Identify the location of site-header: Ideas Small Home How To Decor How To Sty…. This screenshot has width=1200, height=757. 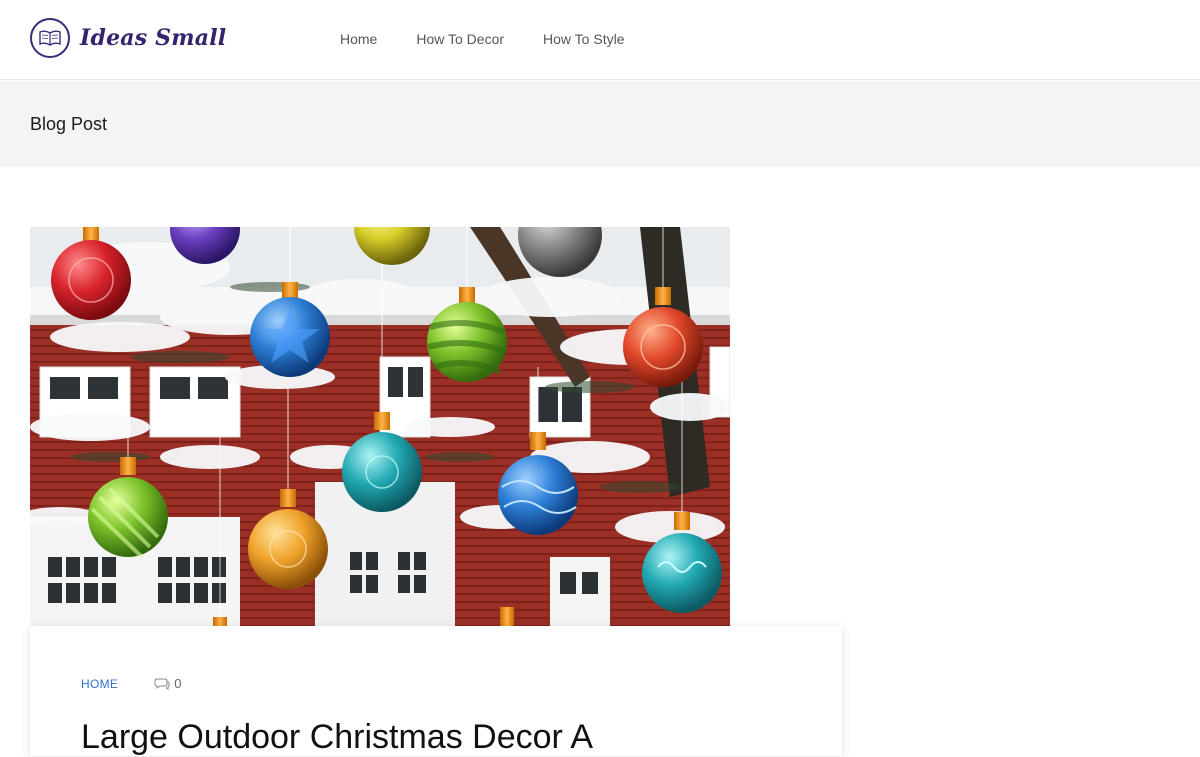
(600, 40).